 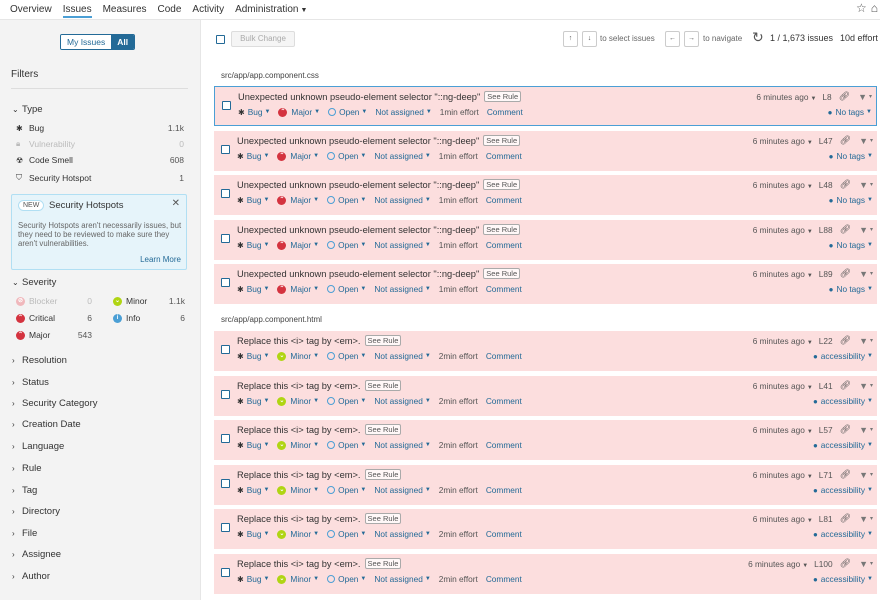 I want to click on issue-line: L81, so click(x=826, y=519).